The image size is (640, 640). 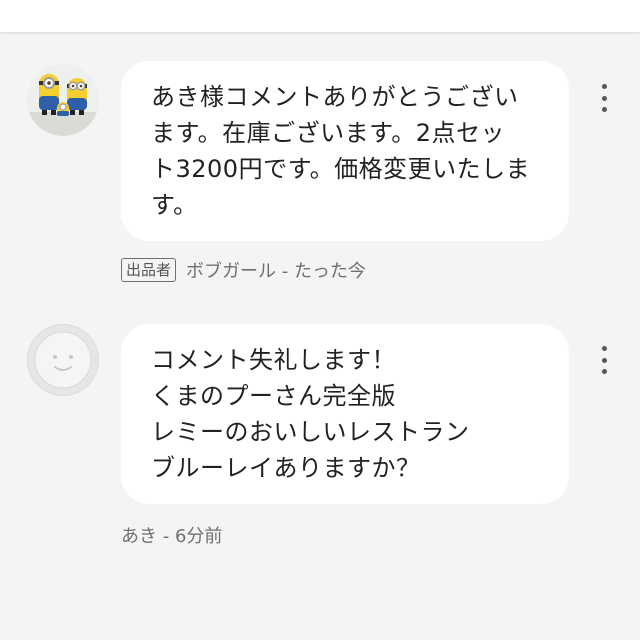 What do you see at coordinates (320, 16) in the screenshot?
I see `top-bar` at bounding box center [320, 16].